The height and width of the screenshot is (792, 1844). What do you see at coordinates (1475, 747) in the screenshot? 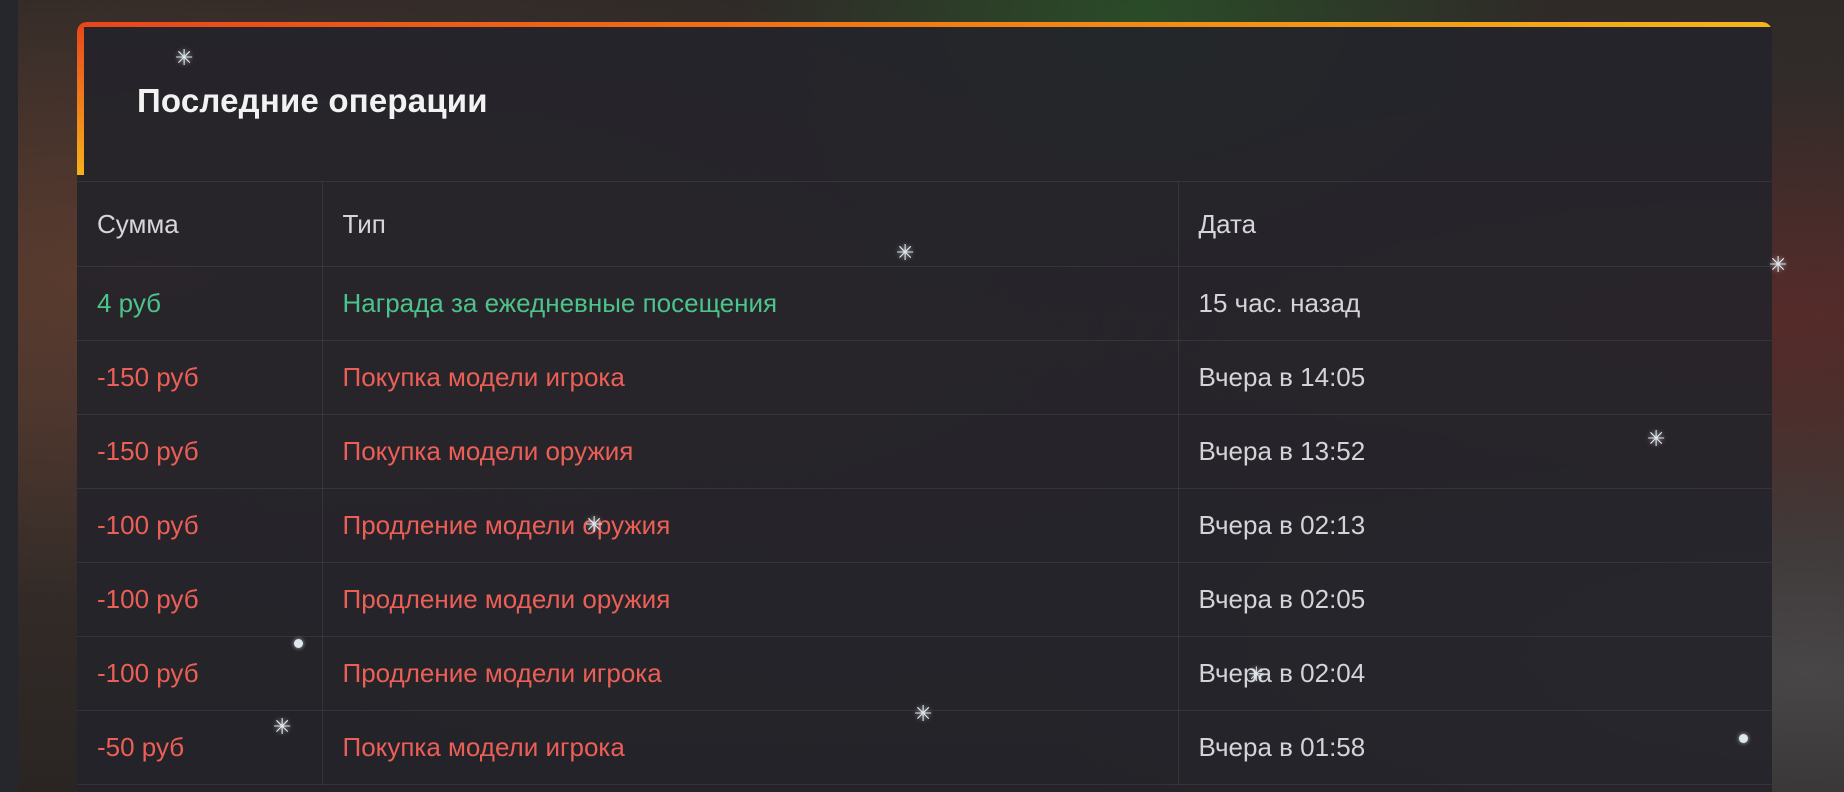
I see `date-cell: Вчера в 01:58` at bounding box center [1475, 747].